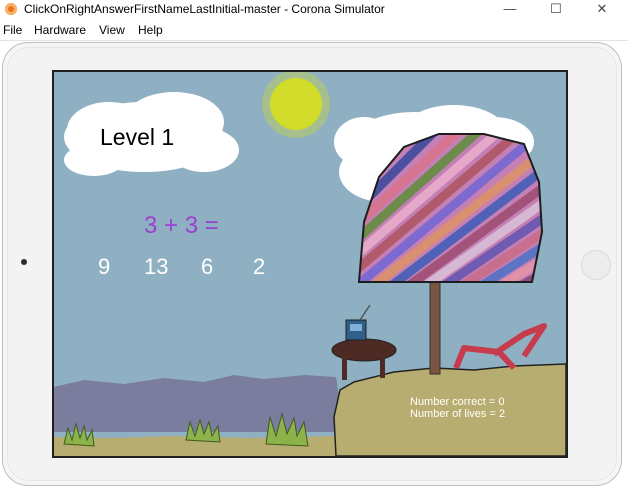 The image size is (628, 487). Describe the element at coordinates (137, 137) in the screenshot. I see `level-label: Level 1` at that location.